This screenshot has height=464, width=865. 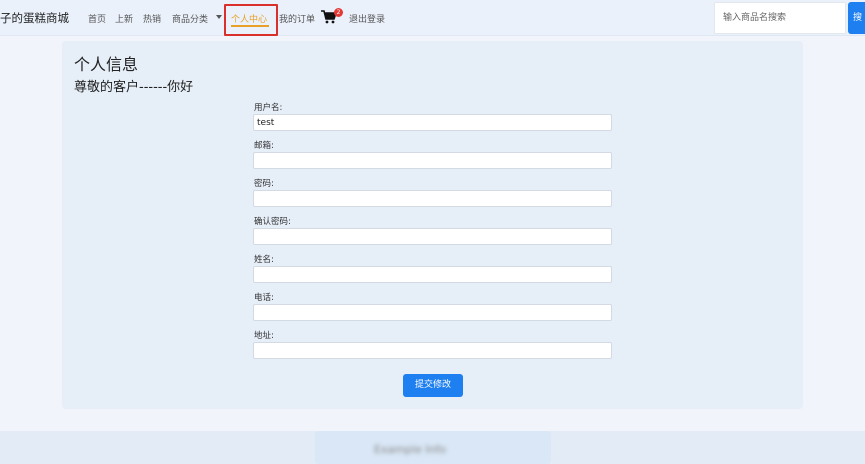 I want to click on username-label: 用户名:, so click(x=268, y=108).